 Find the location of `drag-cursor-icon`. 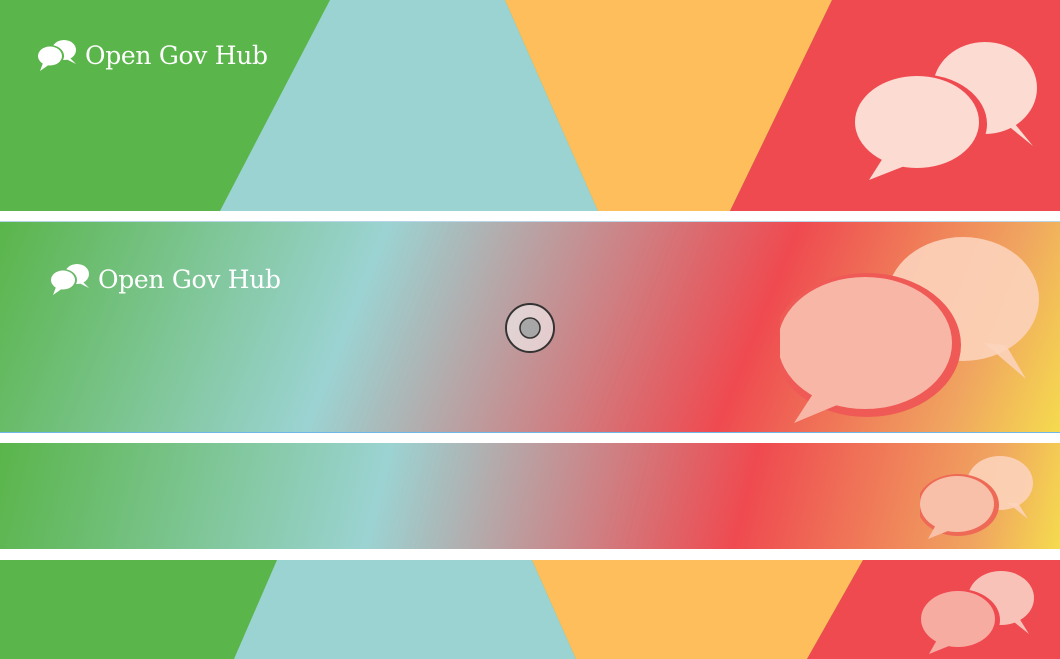

drag-cursor-icon is located at coordinates (530, 328).